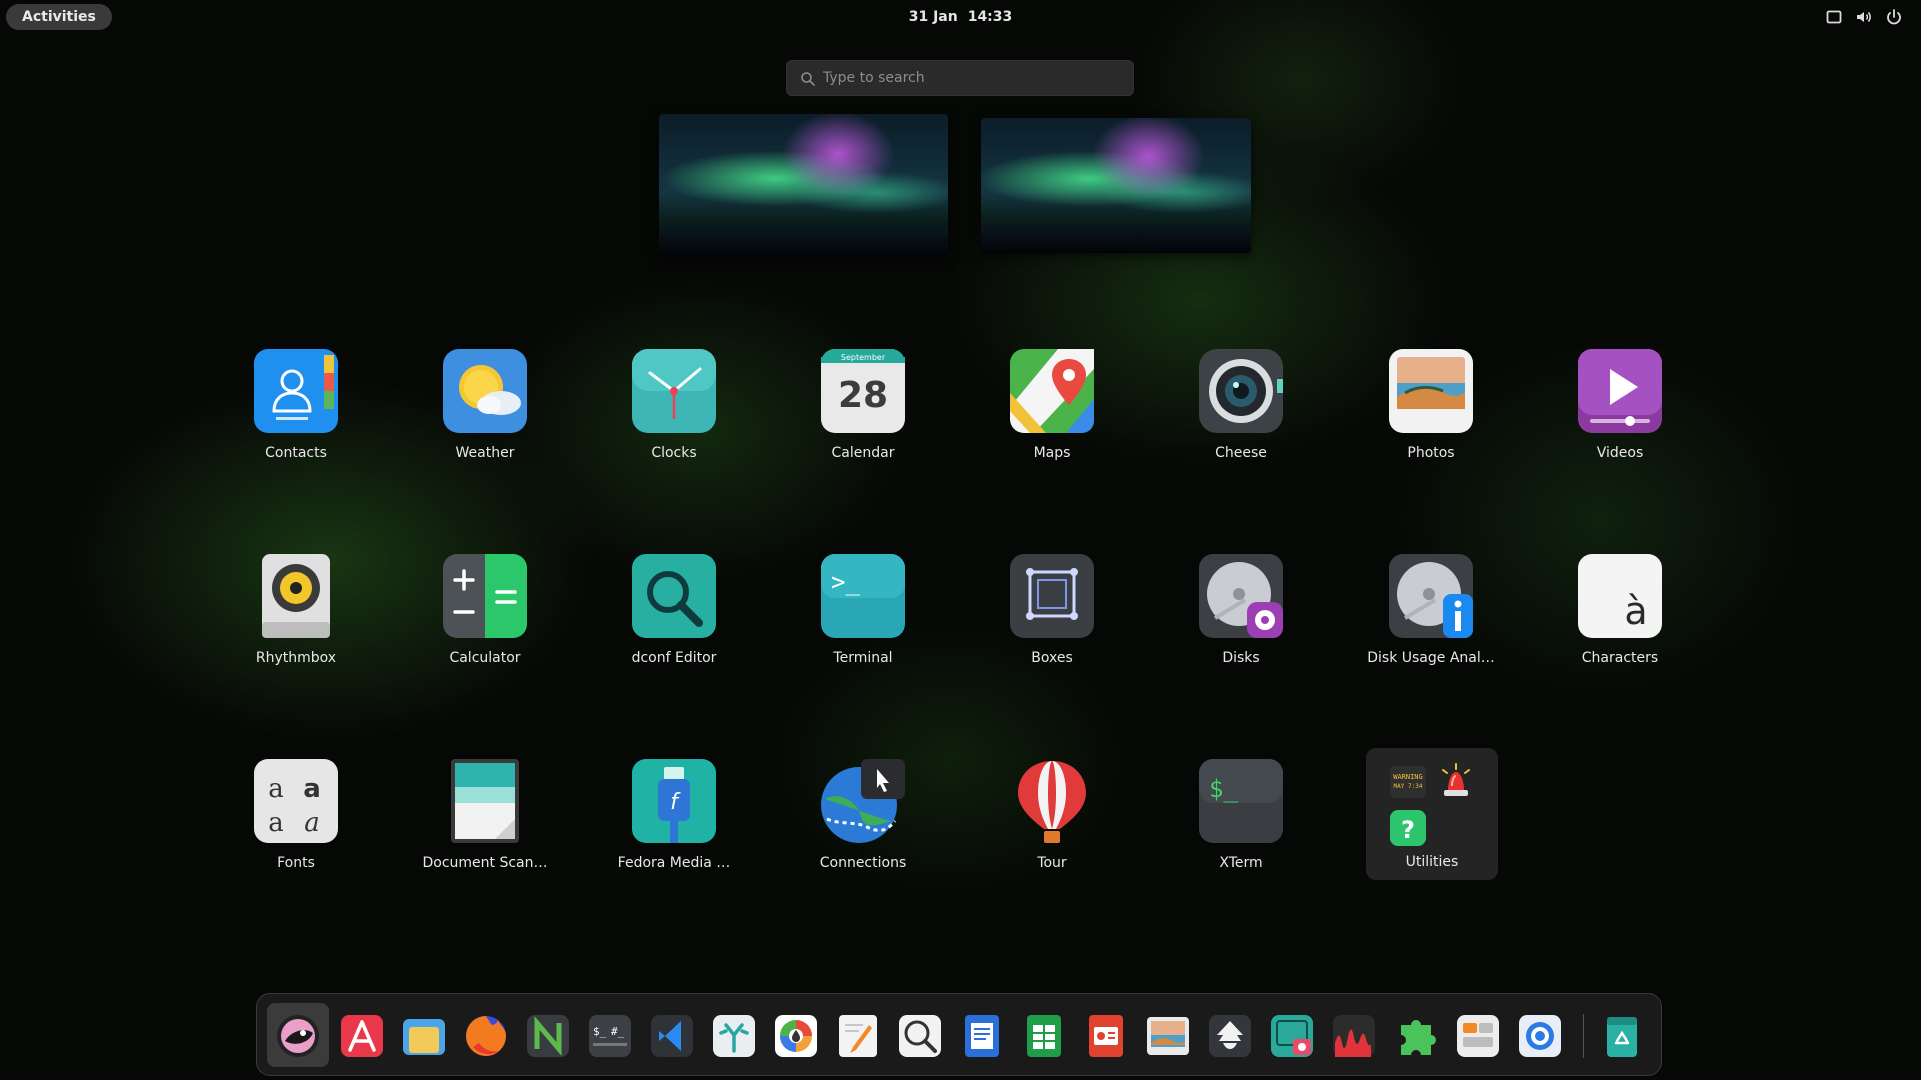 The width and height of the screenshot is (1921, 1080). I want to click on dock-item-settings, so click(1540, 1036).